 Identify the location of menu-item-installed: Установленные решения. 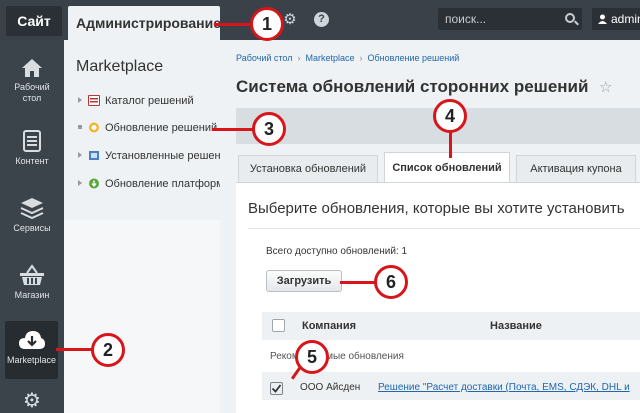
(149, 156).